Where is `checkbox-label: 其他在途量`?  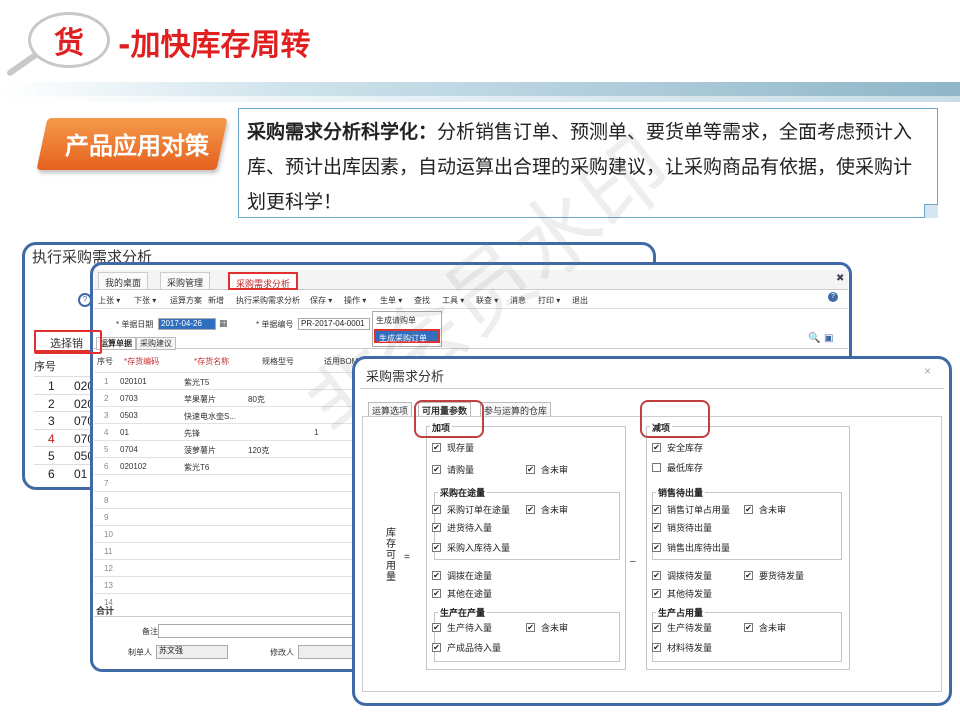 checkbox-label: 其他在途量 is located at coordinates (470, 594).